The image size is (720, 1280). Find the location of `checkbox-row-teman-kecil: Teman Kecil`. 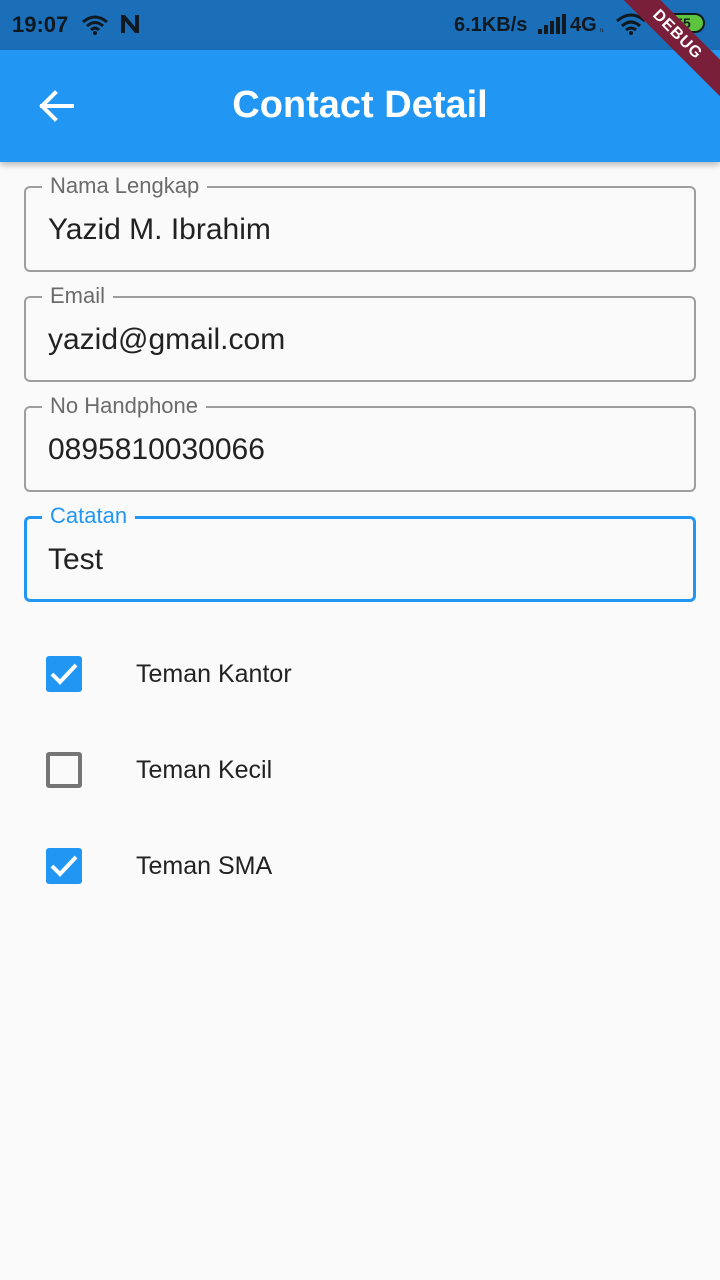

checkbox-row-teman-kecil: Teman Kecil is located at coordinates (360, 770).